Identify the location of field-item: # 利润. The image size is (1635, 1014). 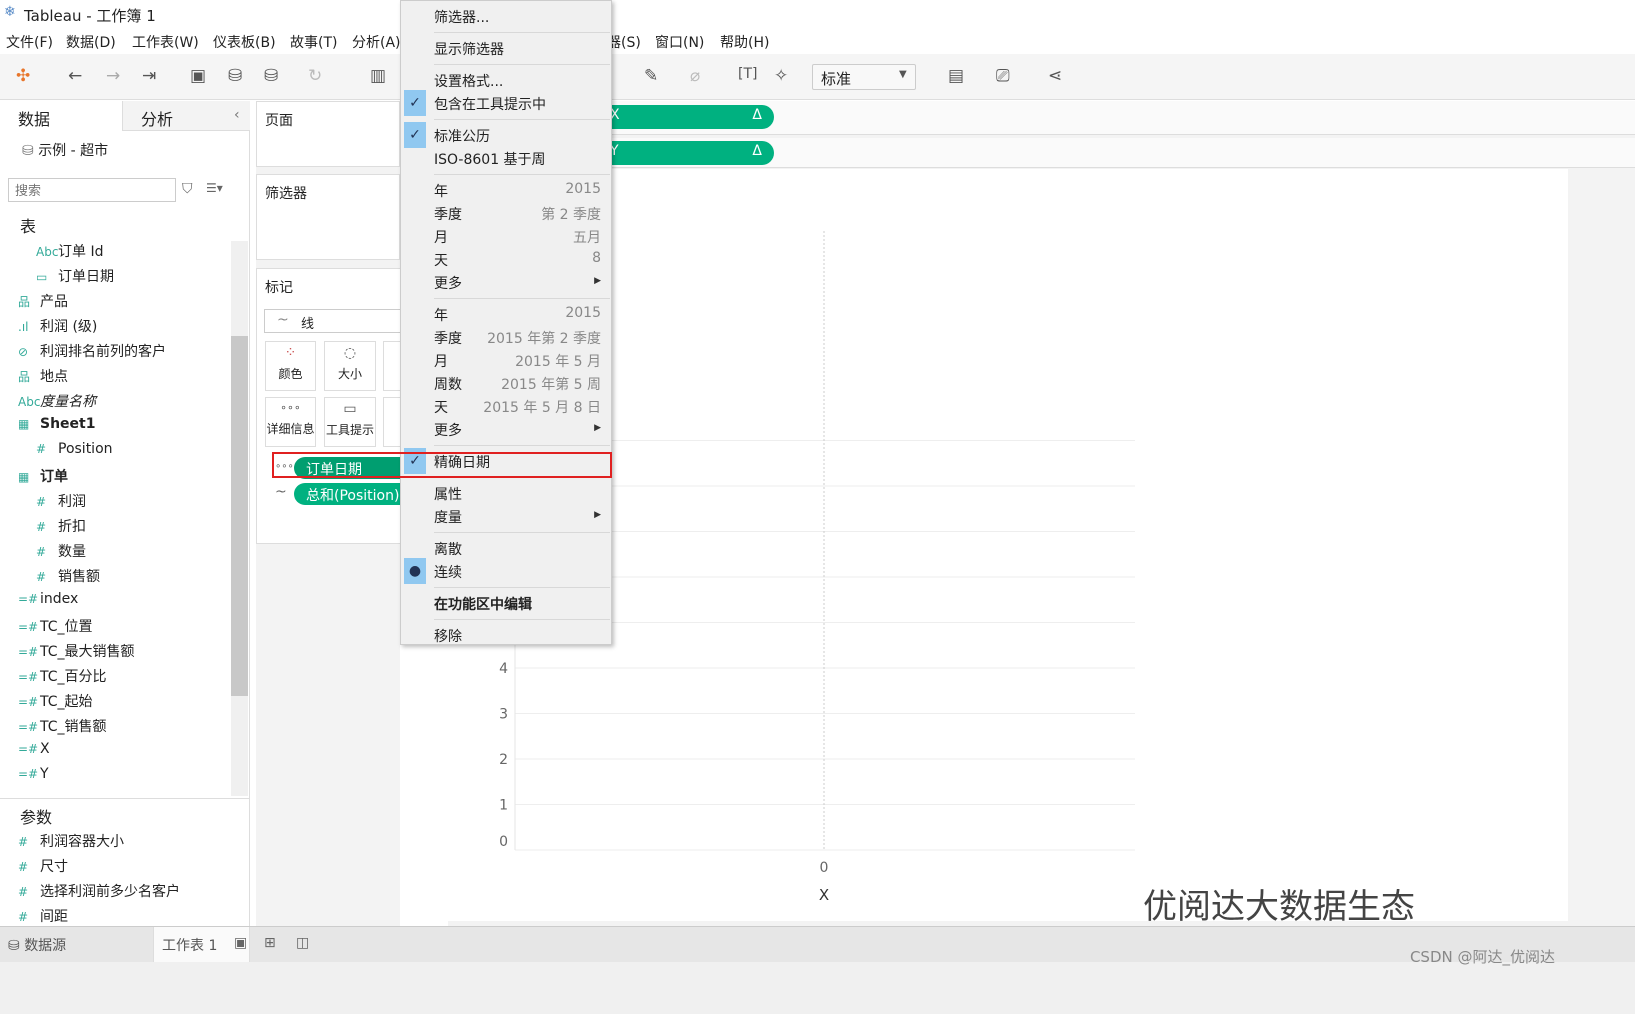
(61, 501).